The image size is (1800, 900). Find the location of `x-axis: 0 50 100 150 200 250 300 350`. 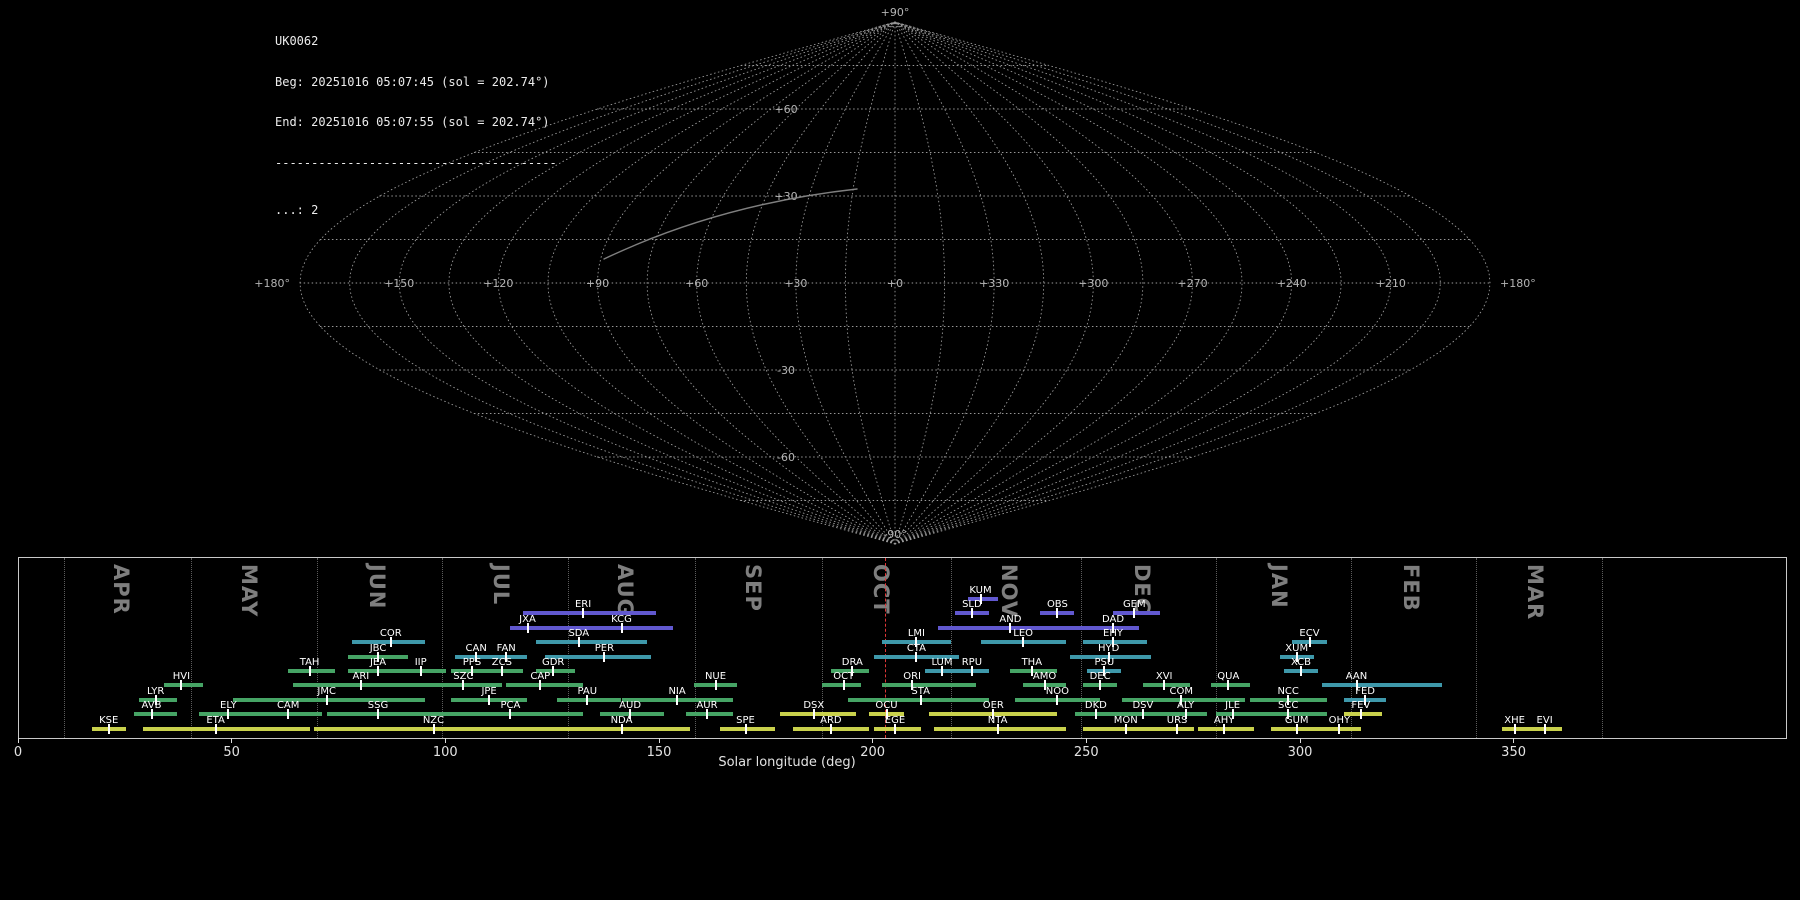

x-axis: 0 50 100 150 200 250 300 350 is located at coordinates (900, 758).